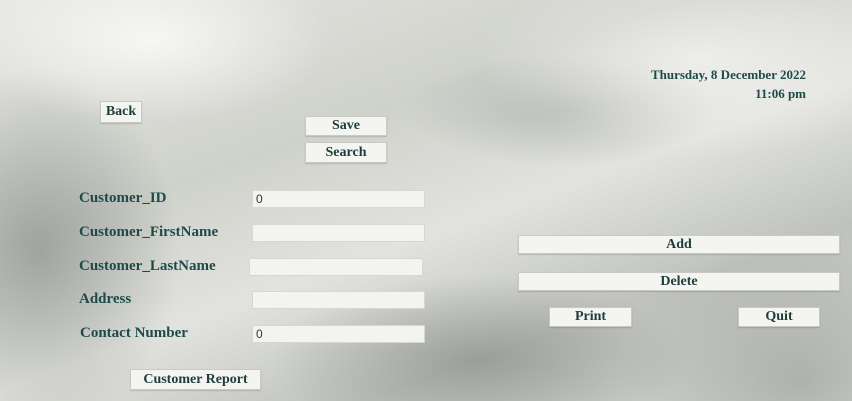 The height and width of the screenshot is (401, 852). I want to click on address-field, so click(338, 300).